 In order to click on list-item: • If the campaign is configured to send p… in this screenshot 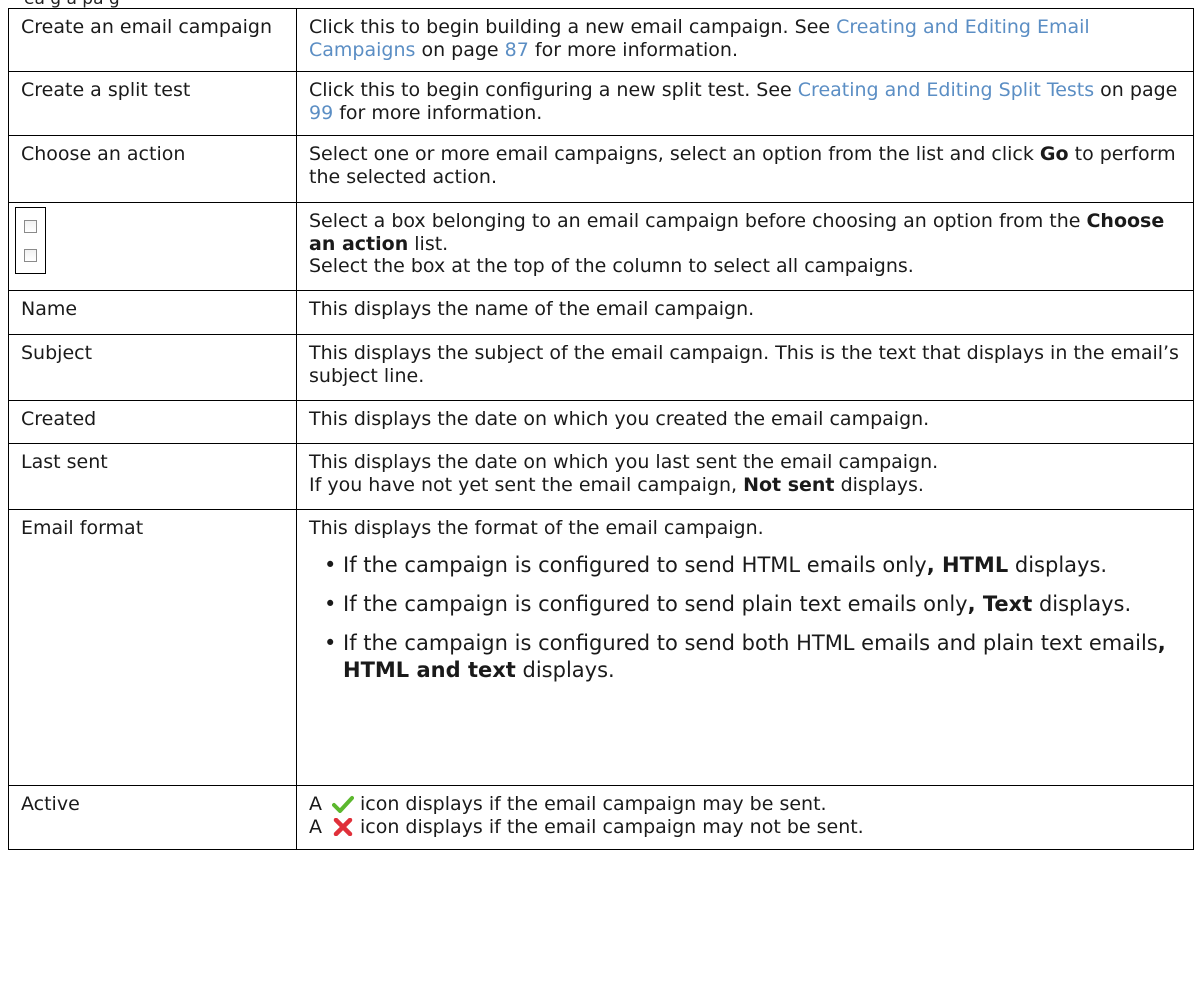, I will do `click(728, 603)`.